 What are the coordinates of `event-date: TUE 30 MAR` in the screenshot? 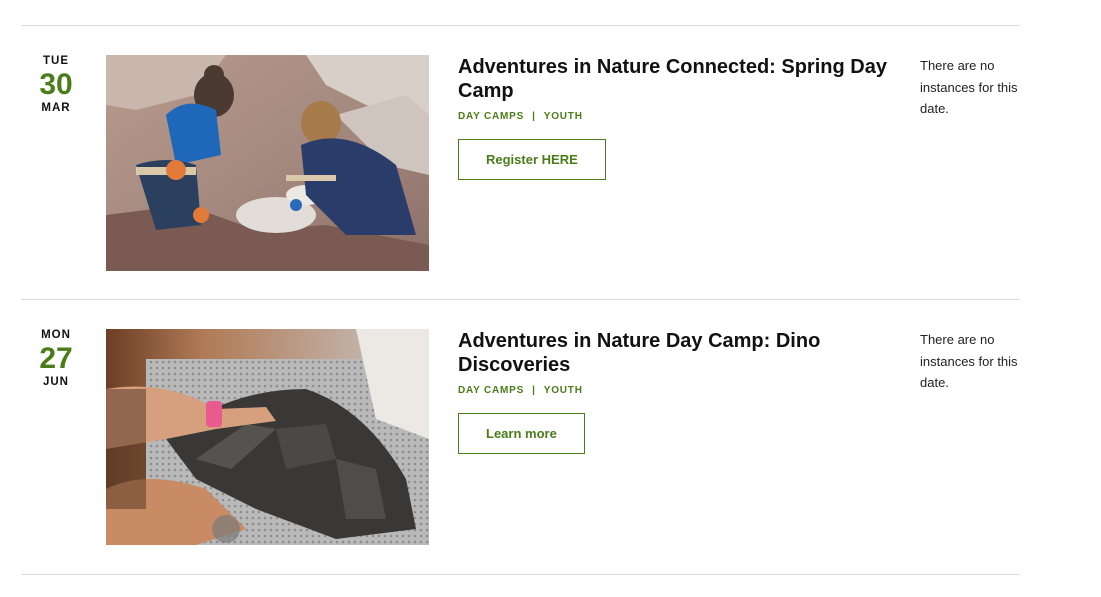 It's located at (56, 84).